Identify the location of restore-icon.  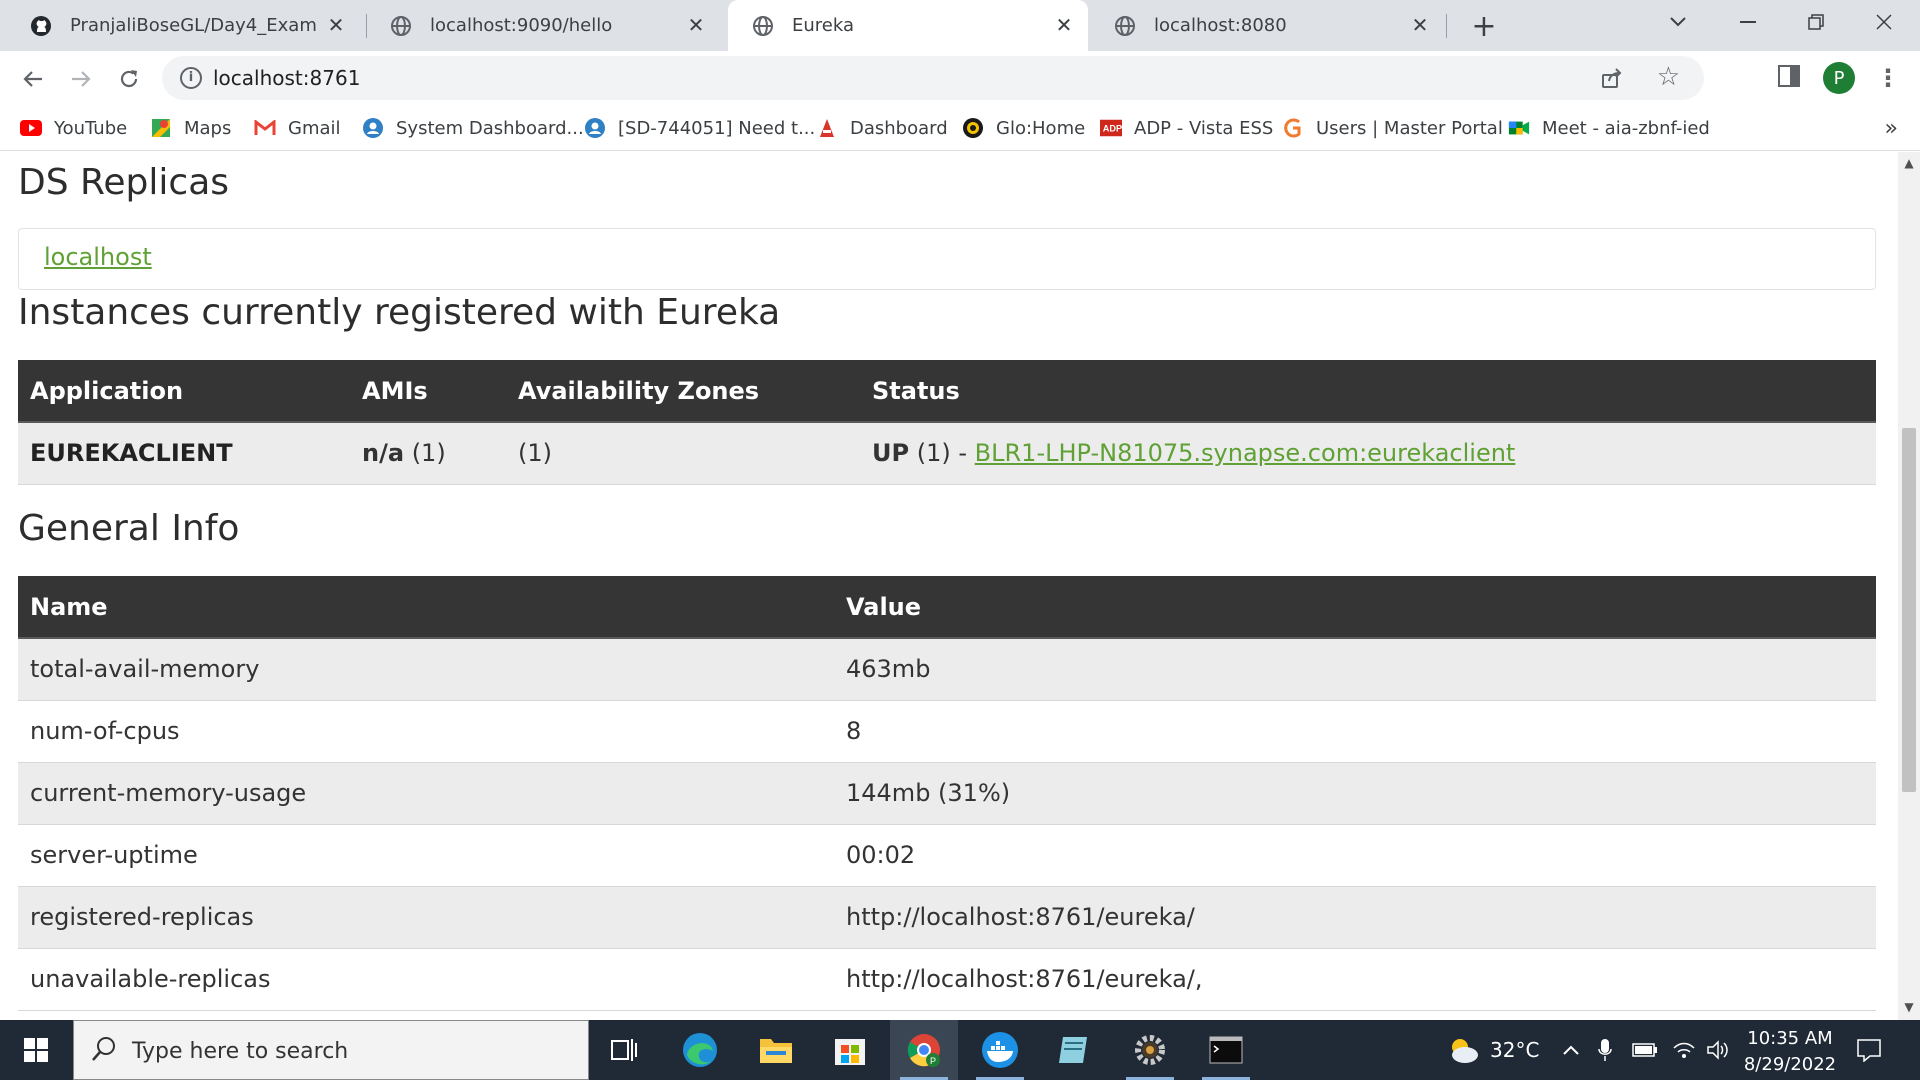
(1816, 22).